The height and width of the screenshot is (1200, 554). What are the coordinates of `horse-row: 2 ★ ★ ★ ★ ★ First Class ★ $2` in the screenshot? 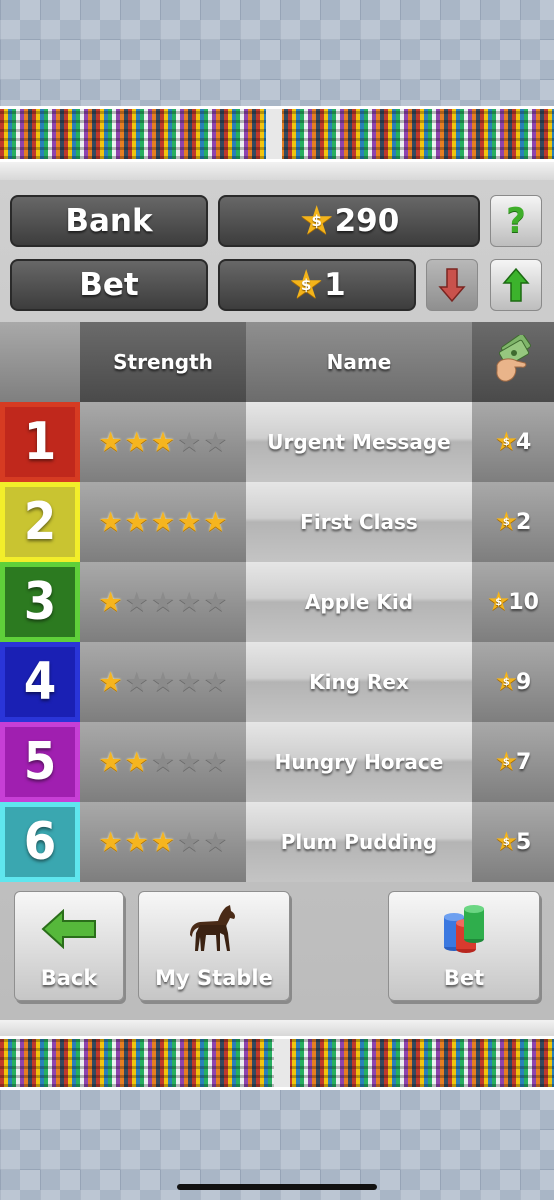 It's located at (277, 522).